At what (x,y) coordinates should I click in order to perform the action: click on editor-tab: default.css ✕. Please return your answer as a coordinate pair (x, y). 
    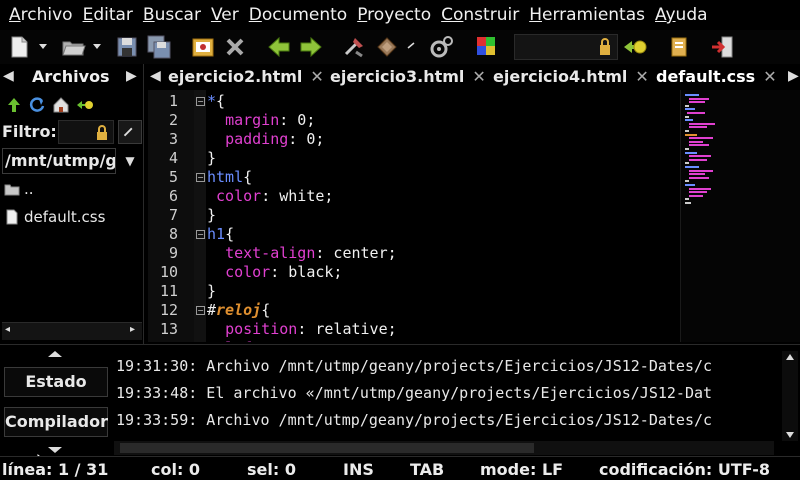
    Looking at the image, I should click on (716, 77).